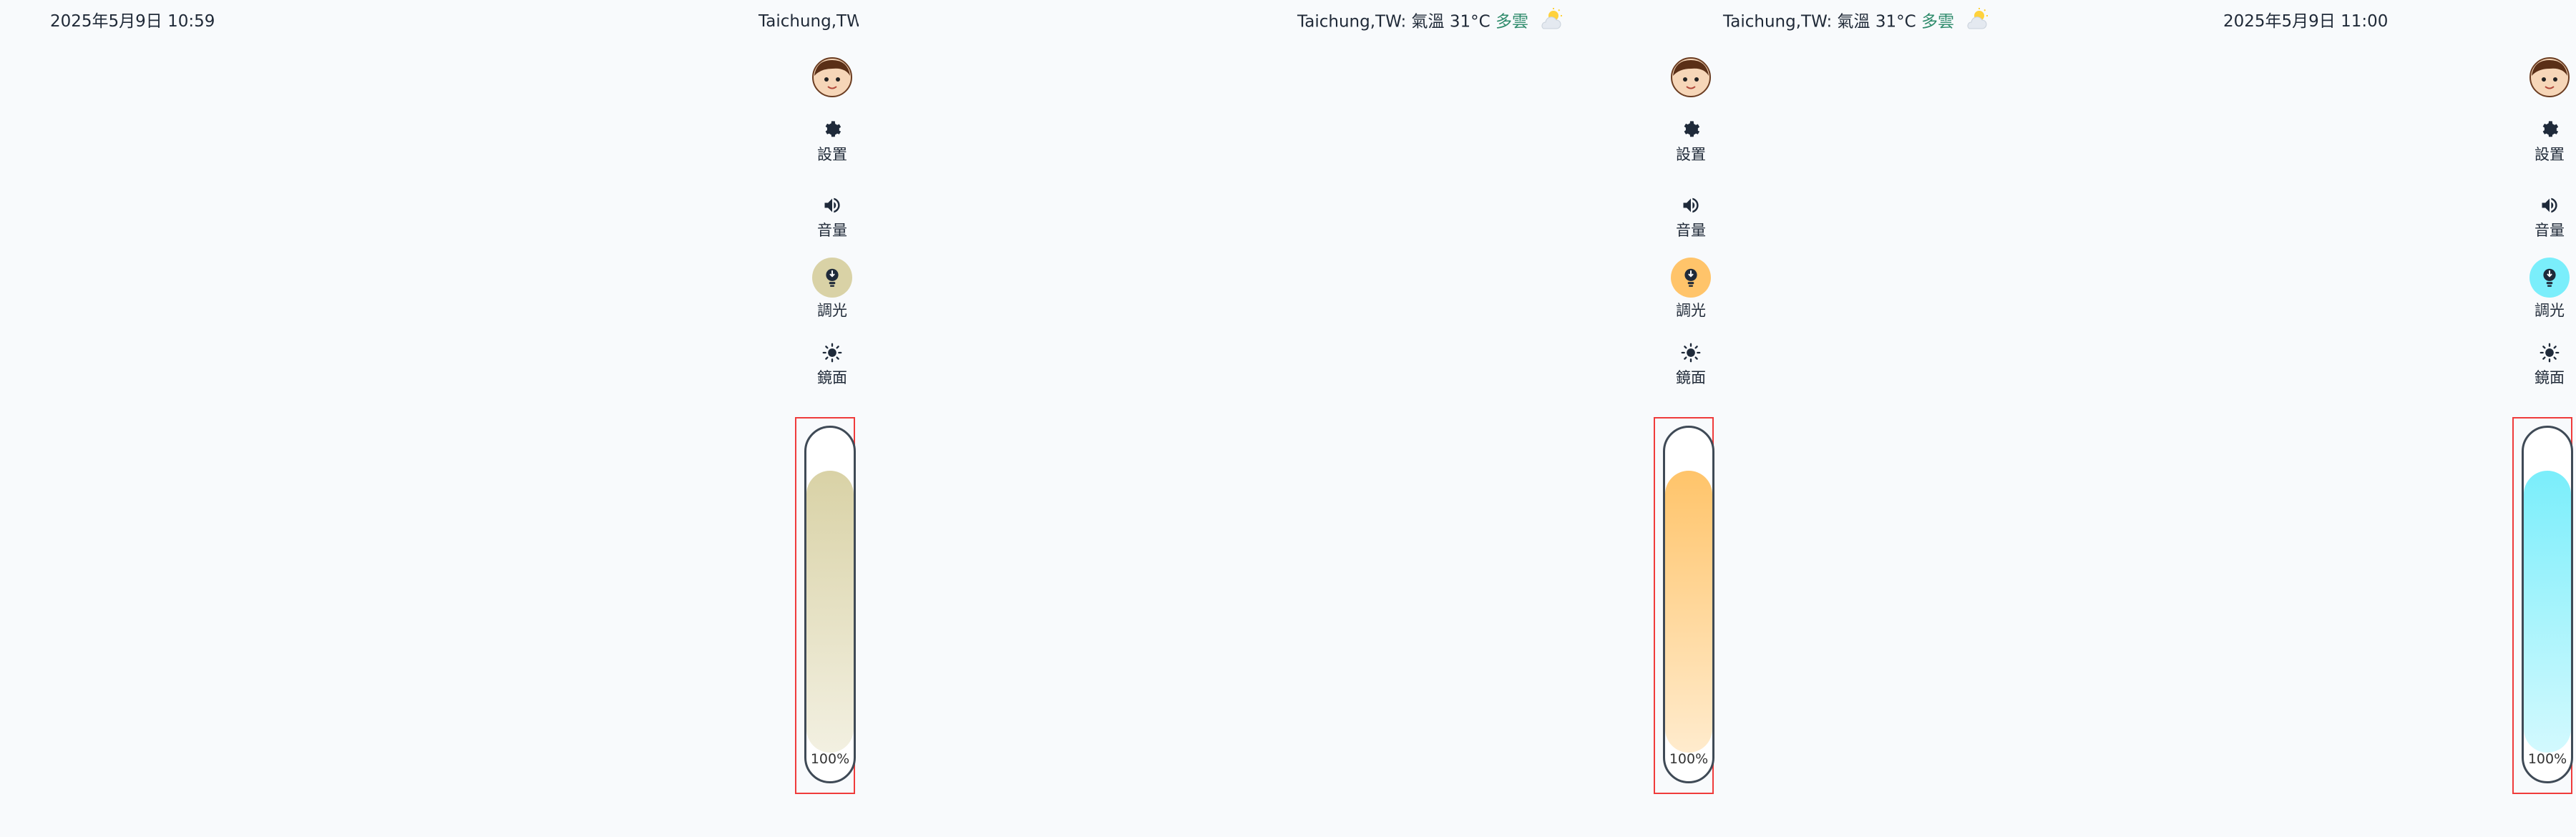 The height and width of the screenshot is (837, 2576). What do you see at coordinates (2306, 21) in the screenshot?
I see `clock-datetime: 2025年5月9日 11:00` at bounding box center [2306, 21].